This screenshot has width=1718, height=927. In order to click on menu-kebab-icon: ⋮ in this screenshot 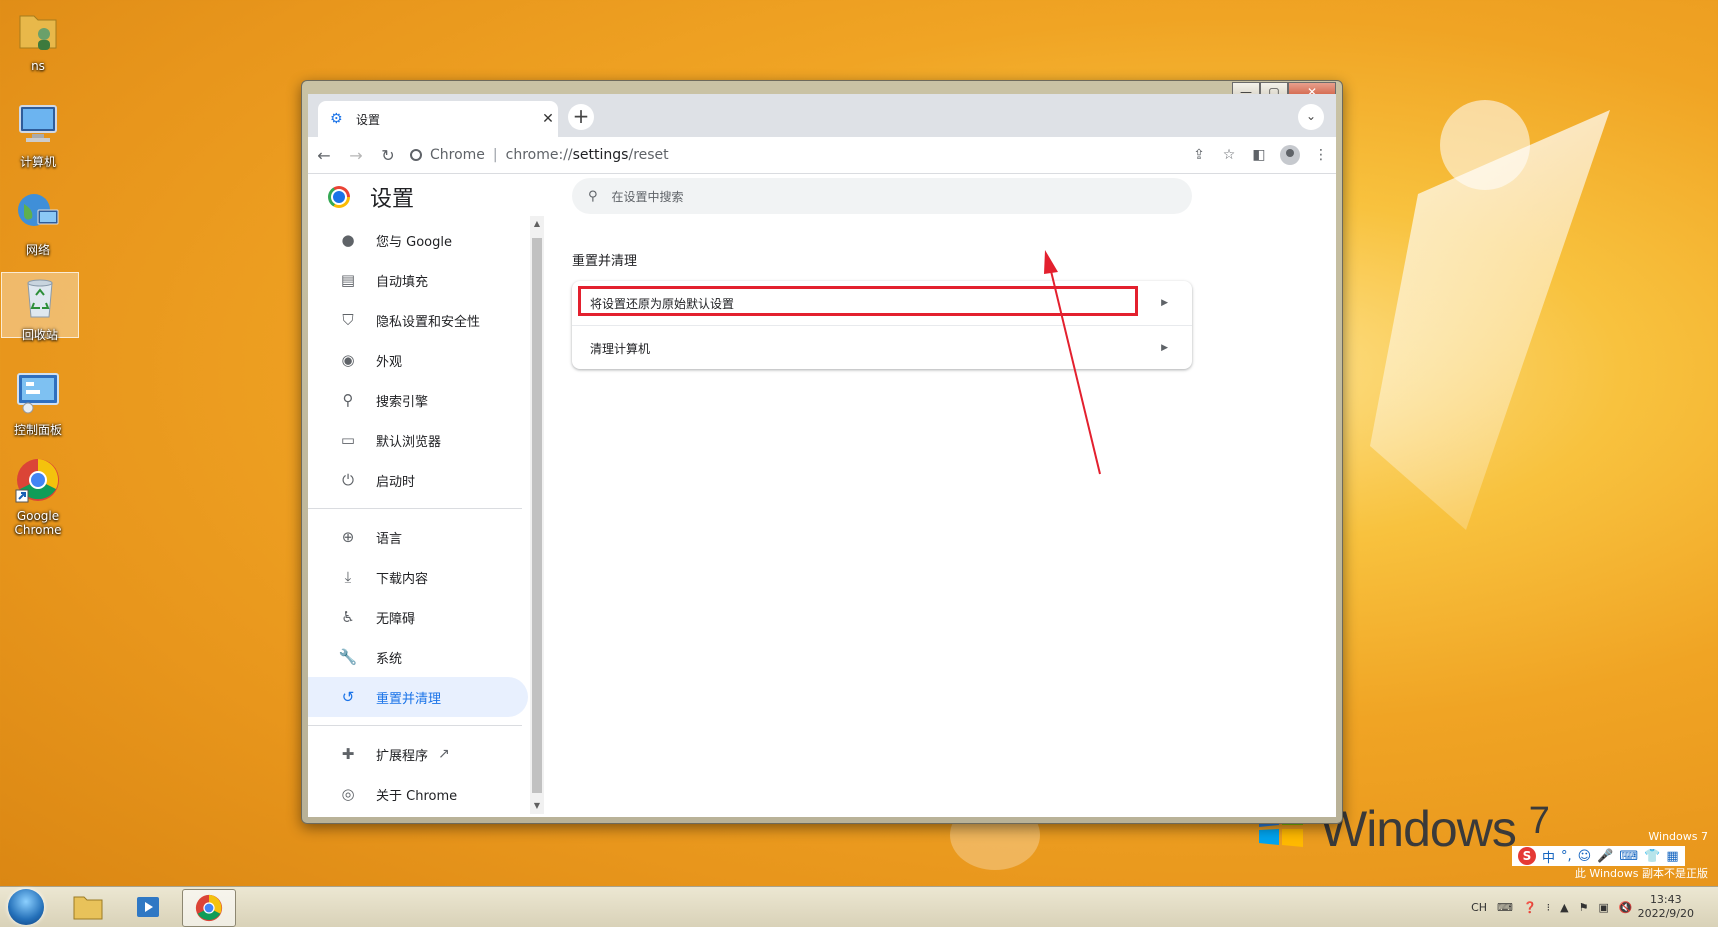, I will do `click(1321, 155)`.